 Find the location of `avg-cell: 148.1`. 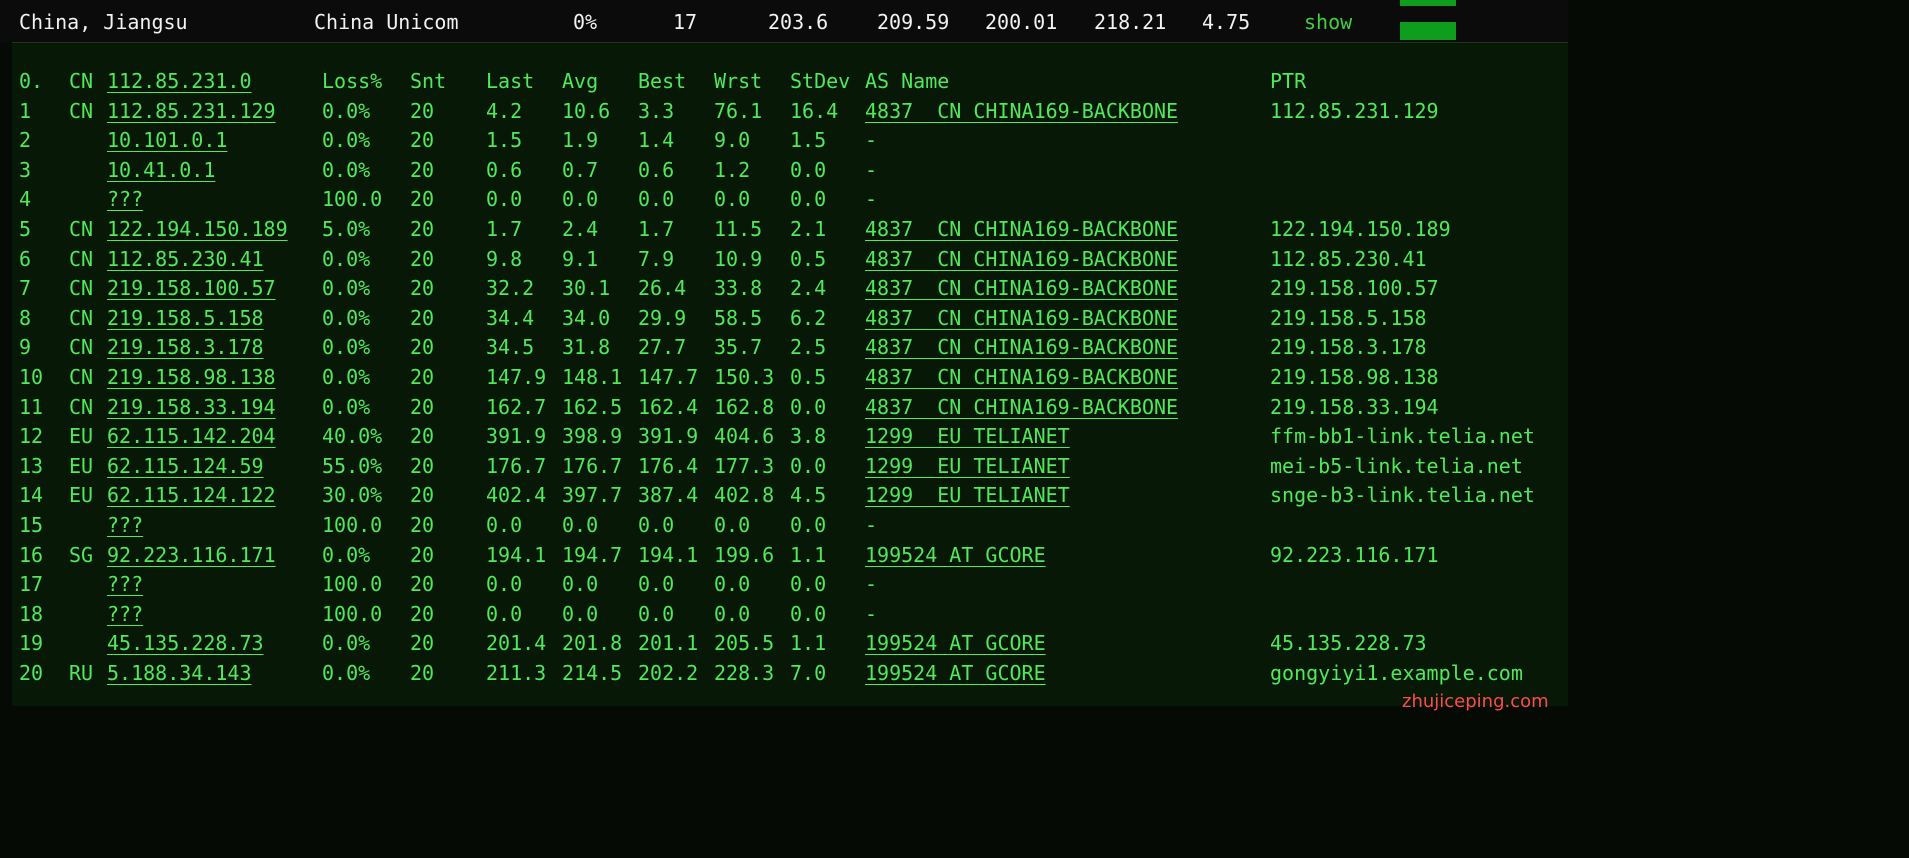

avg-cell: 148.1 is located at coordinates (592, 377).